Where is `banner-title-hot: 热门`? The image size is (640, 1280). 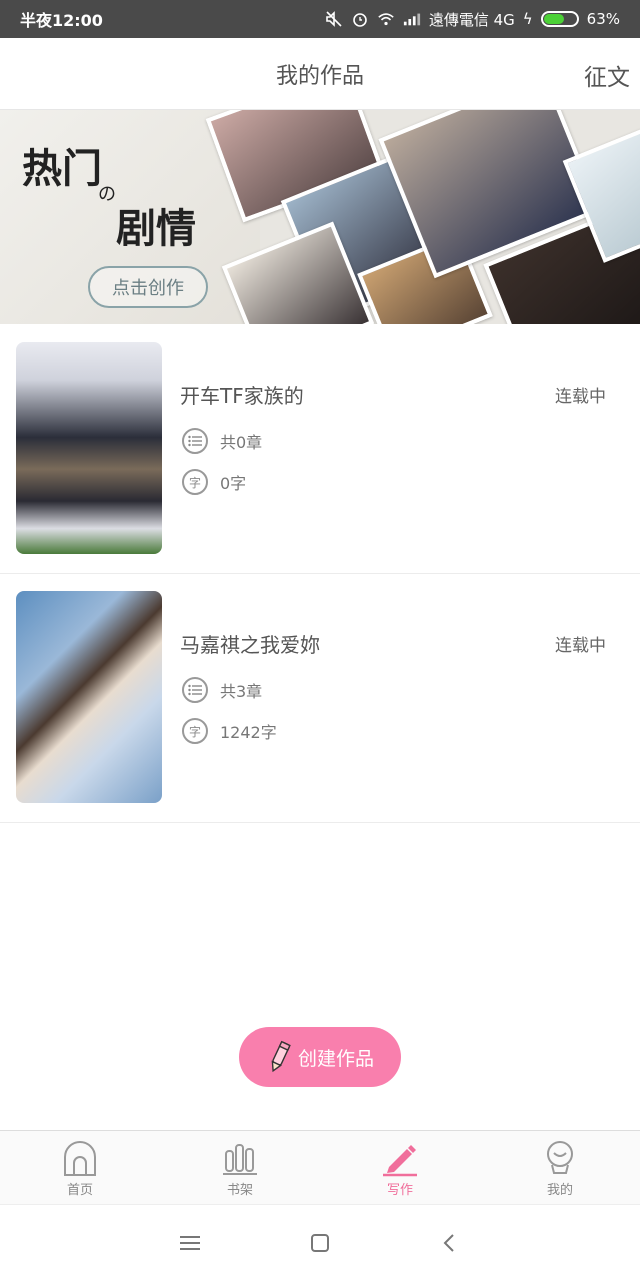
banner-title-hot: 热门 is located at coordinates (62, 168).